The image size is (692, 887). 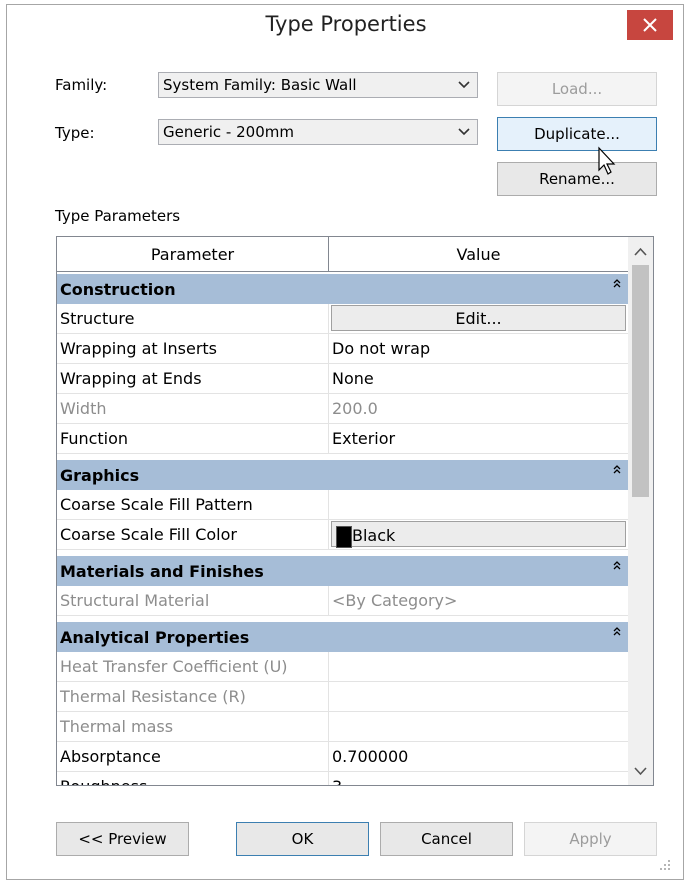 I want to click on param-name: Wrapping at Inserts, so click(x=193, y=349).